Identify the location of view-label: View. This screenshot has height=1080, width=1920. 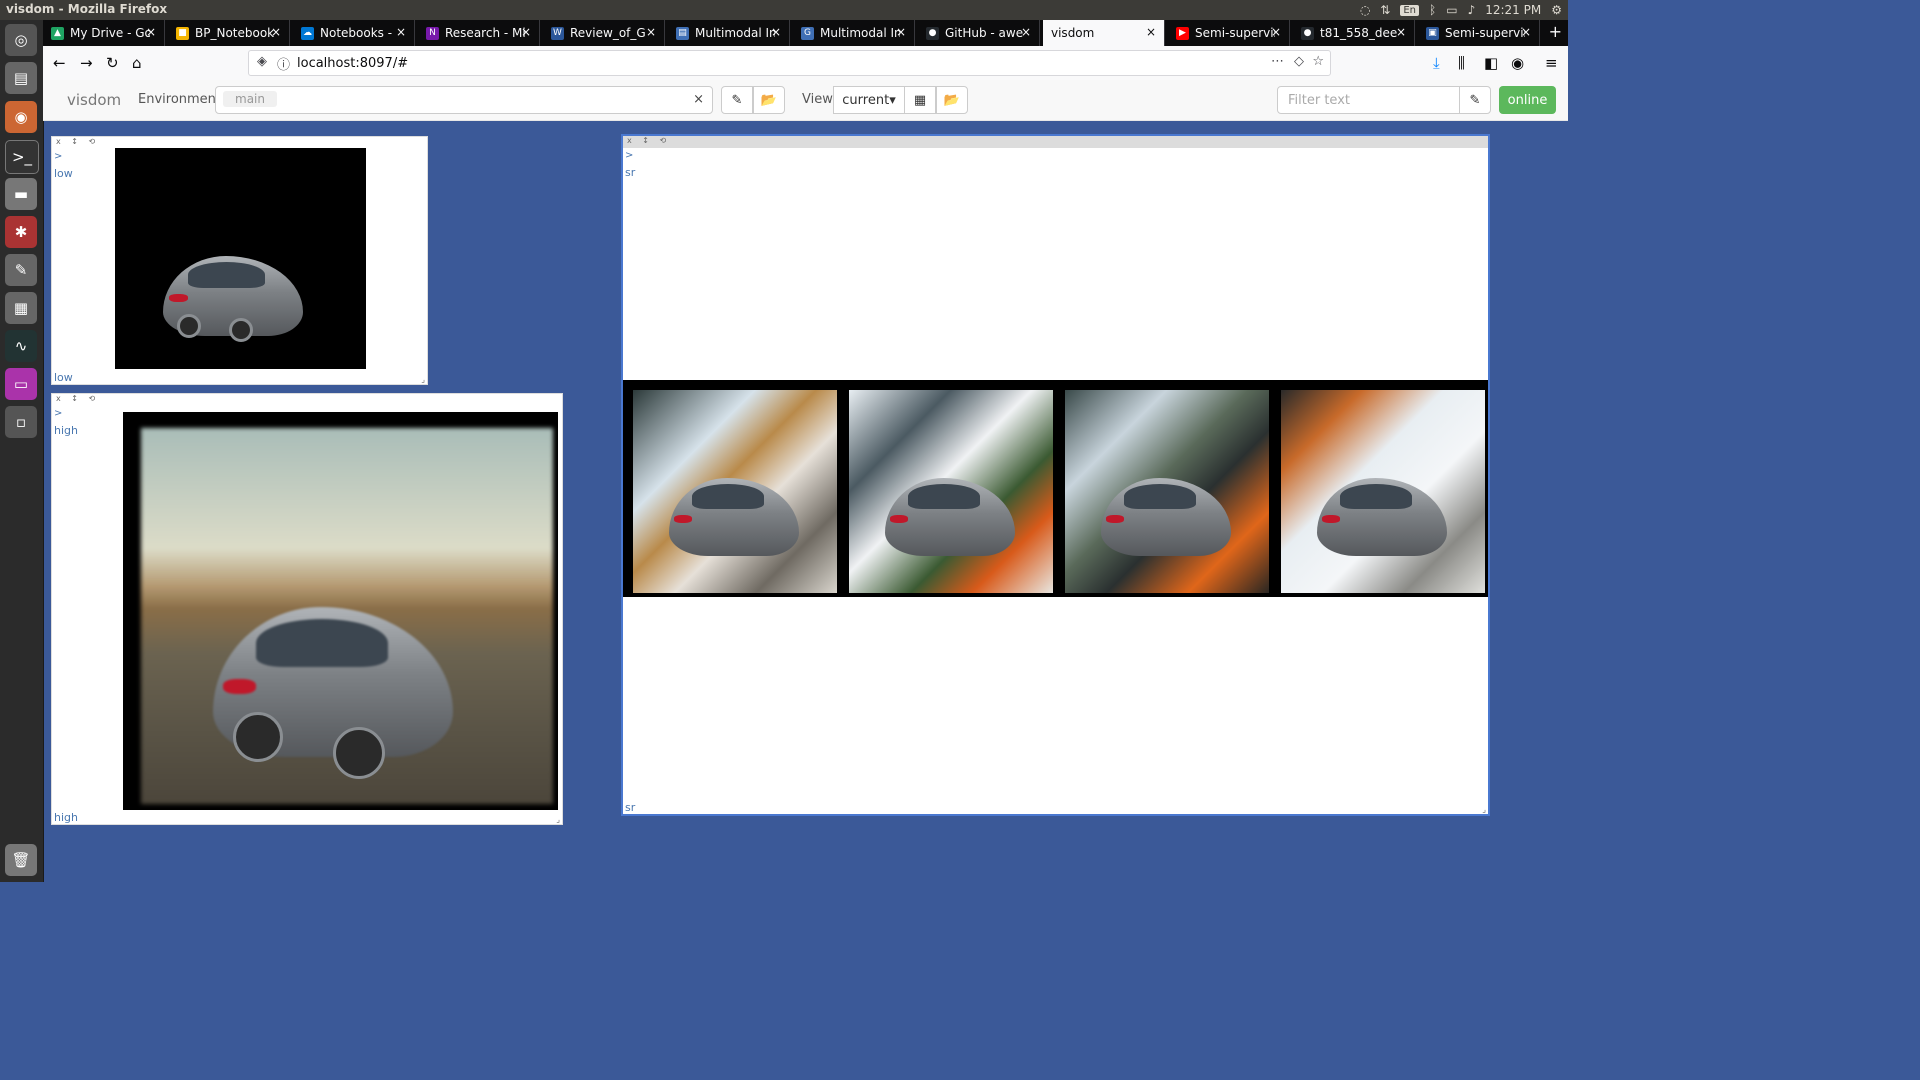
(817, 99).